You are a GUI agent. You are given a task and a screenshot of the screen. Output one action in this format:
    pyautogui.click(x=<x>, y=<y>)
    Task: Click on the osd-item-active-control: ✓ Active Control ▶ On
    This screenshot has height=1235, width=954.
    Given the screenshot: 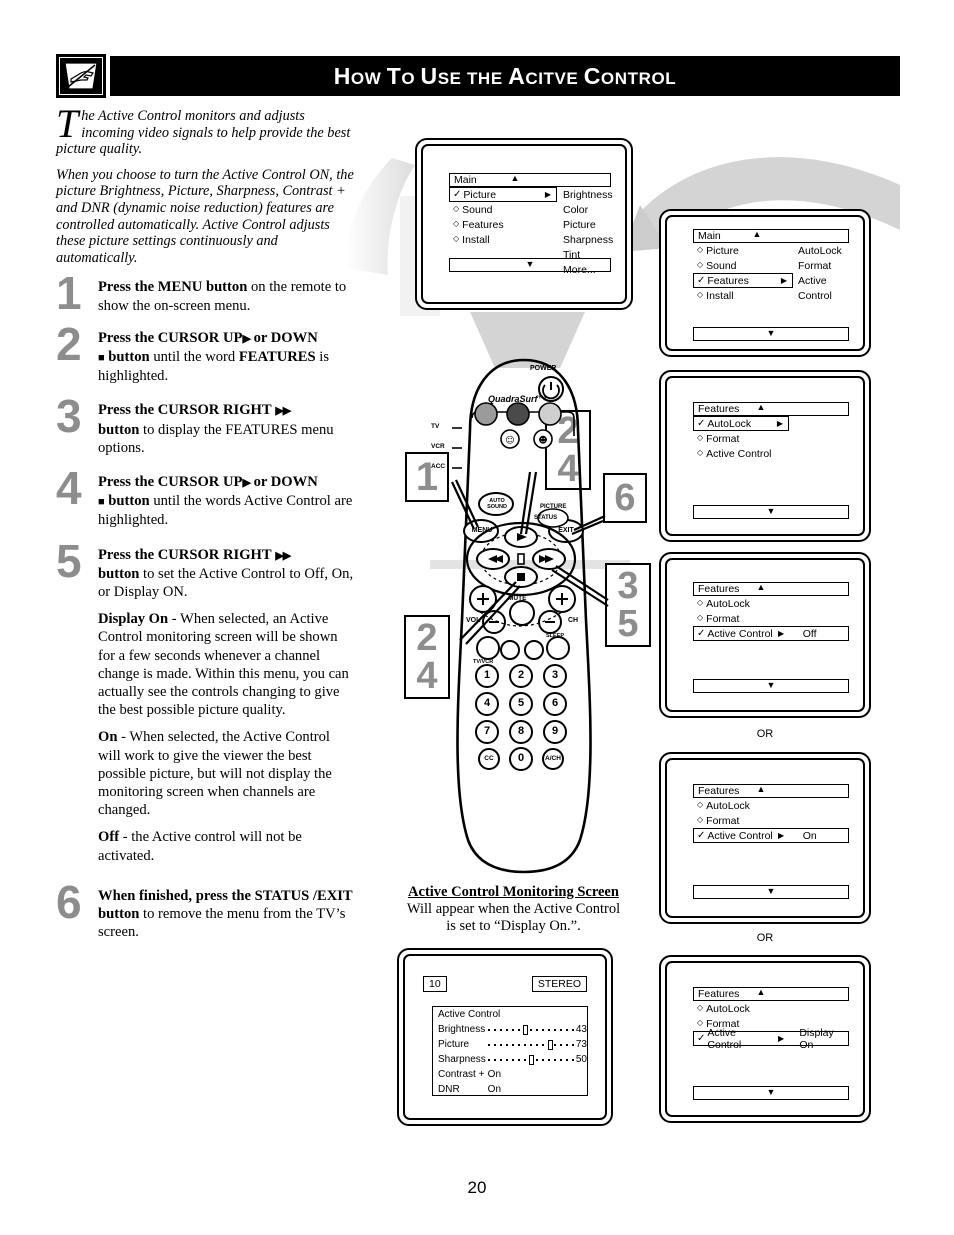 What is the action you would take?
    pyautogui.click(x=771, y=835)
    